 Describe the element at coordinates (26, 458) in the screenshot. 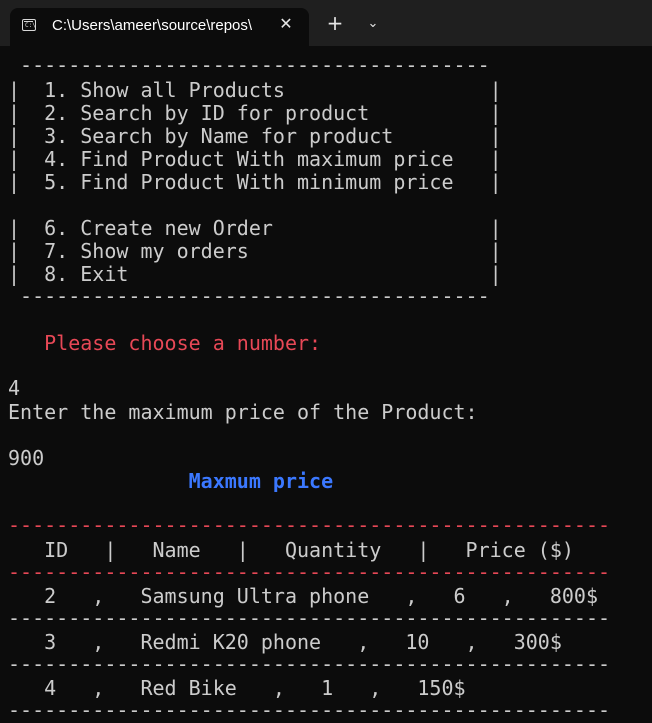

I see `input-price: 900` at that location.